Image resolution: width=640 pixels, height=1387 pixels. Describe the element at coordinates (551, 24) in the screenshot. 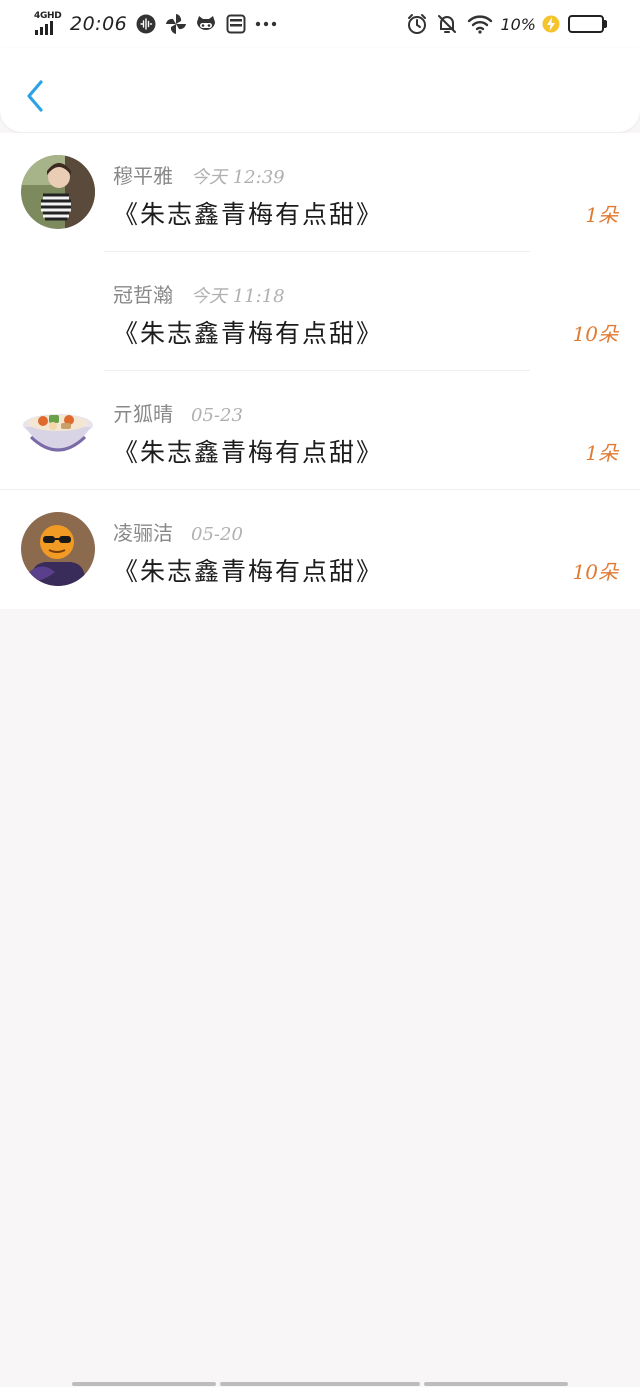

I see `charging-bolt-icon` at that location.